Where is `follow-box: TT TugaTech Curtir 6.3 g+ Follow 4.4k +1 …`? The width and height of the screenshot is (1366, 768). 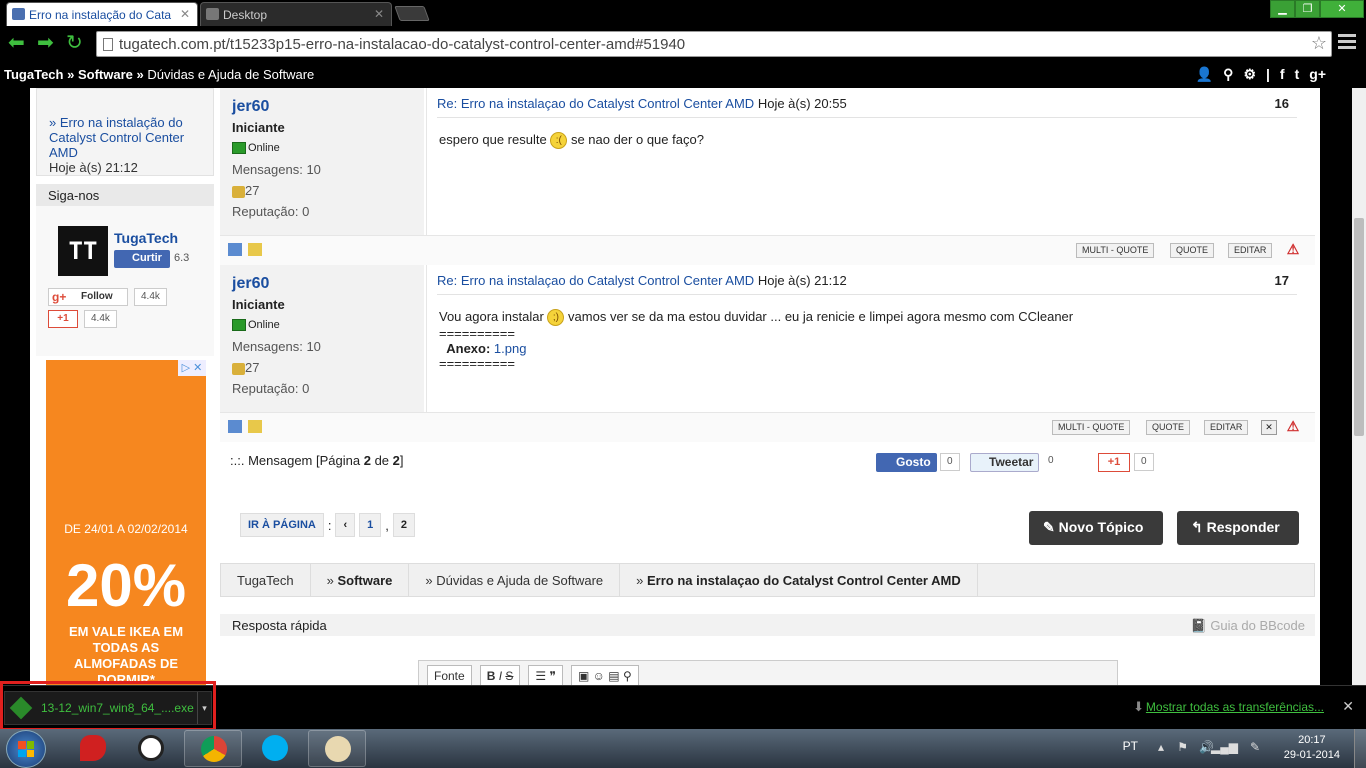 follow-box: TT TugaTech Curtir 6.3 g+ Follow 4.4k +1 … is located at coordinates (125, 281).